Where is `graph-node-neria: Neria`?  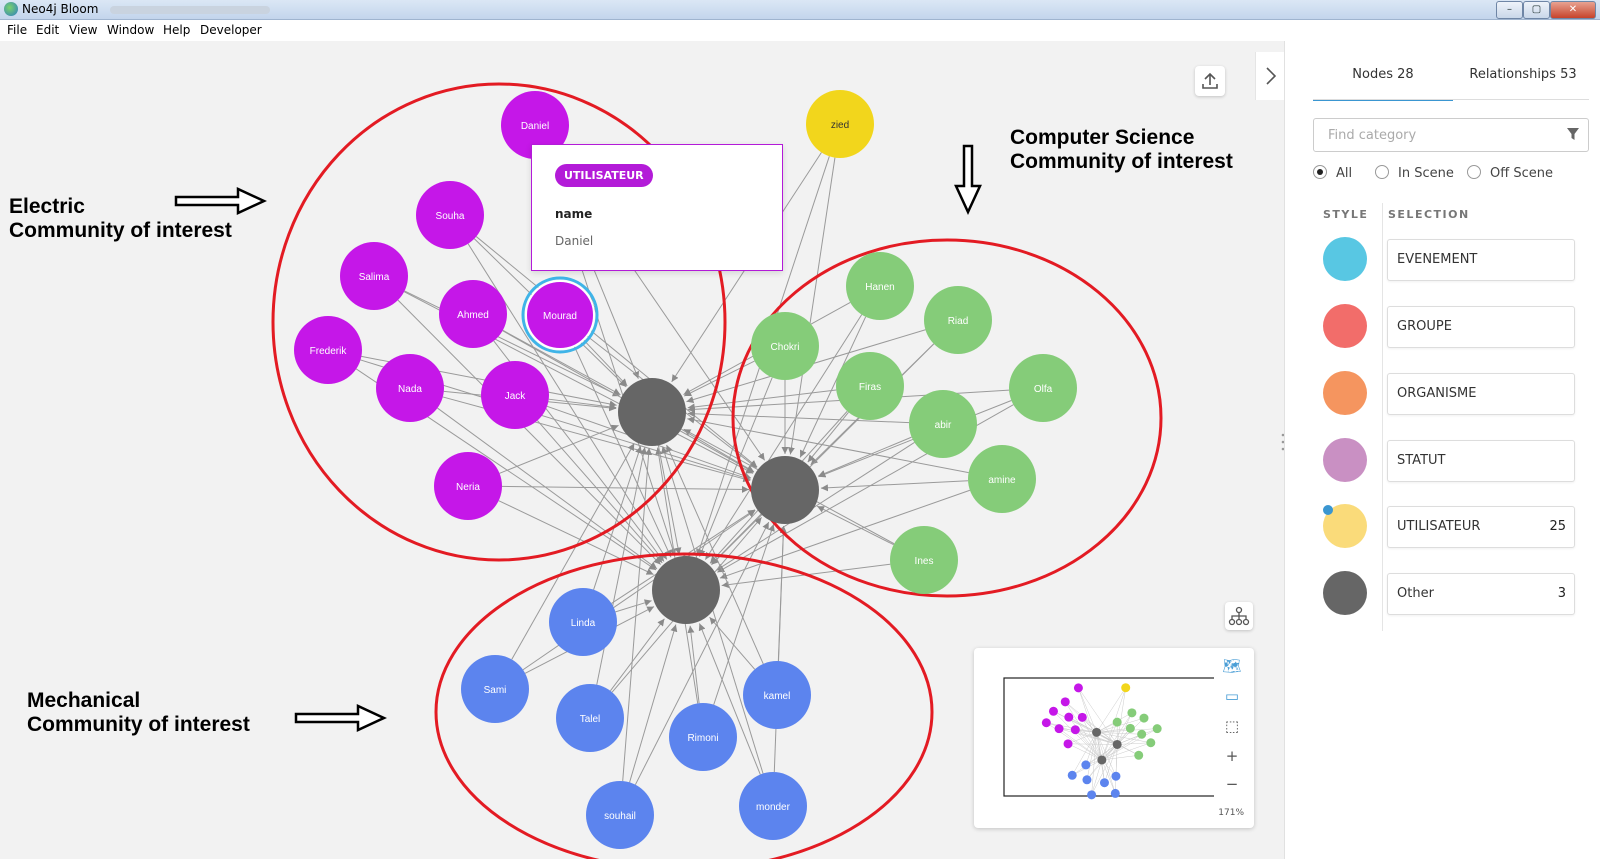 graph-node-neria: Neria is located at coordinates (468, 486).